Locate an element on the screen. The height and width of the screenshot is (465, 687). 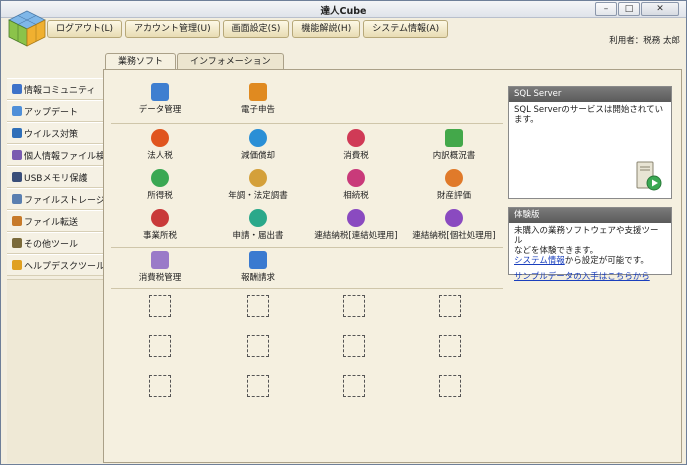
app-business-office-tax: 事業所税 is located at coordinates (160, 227).